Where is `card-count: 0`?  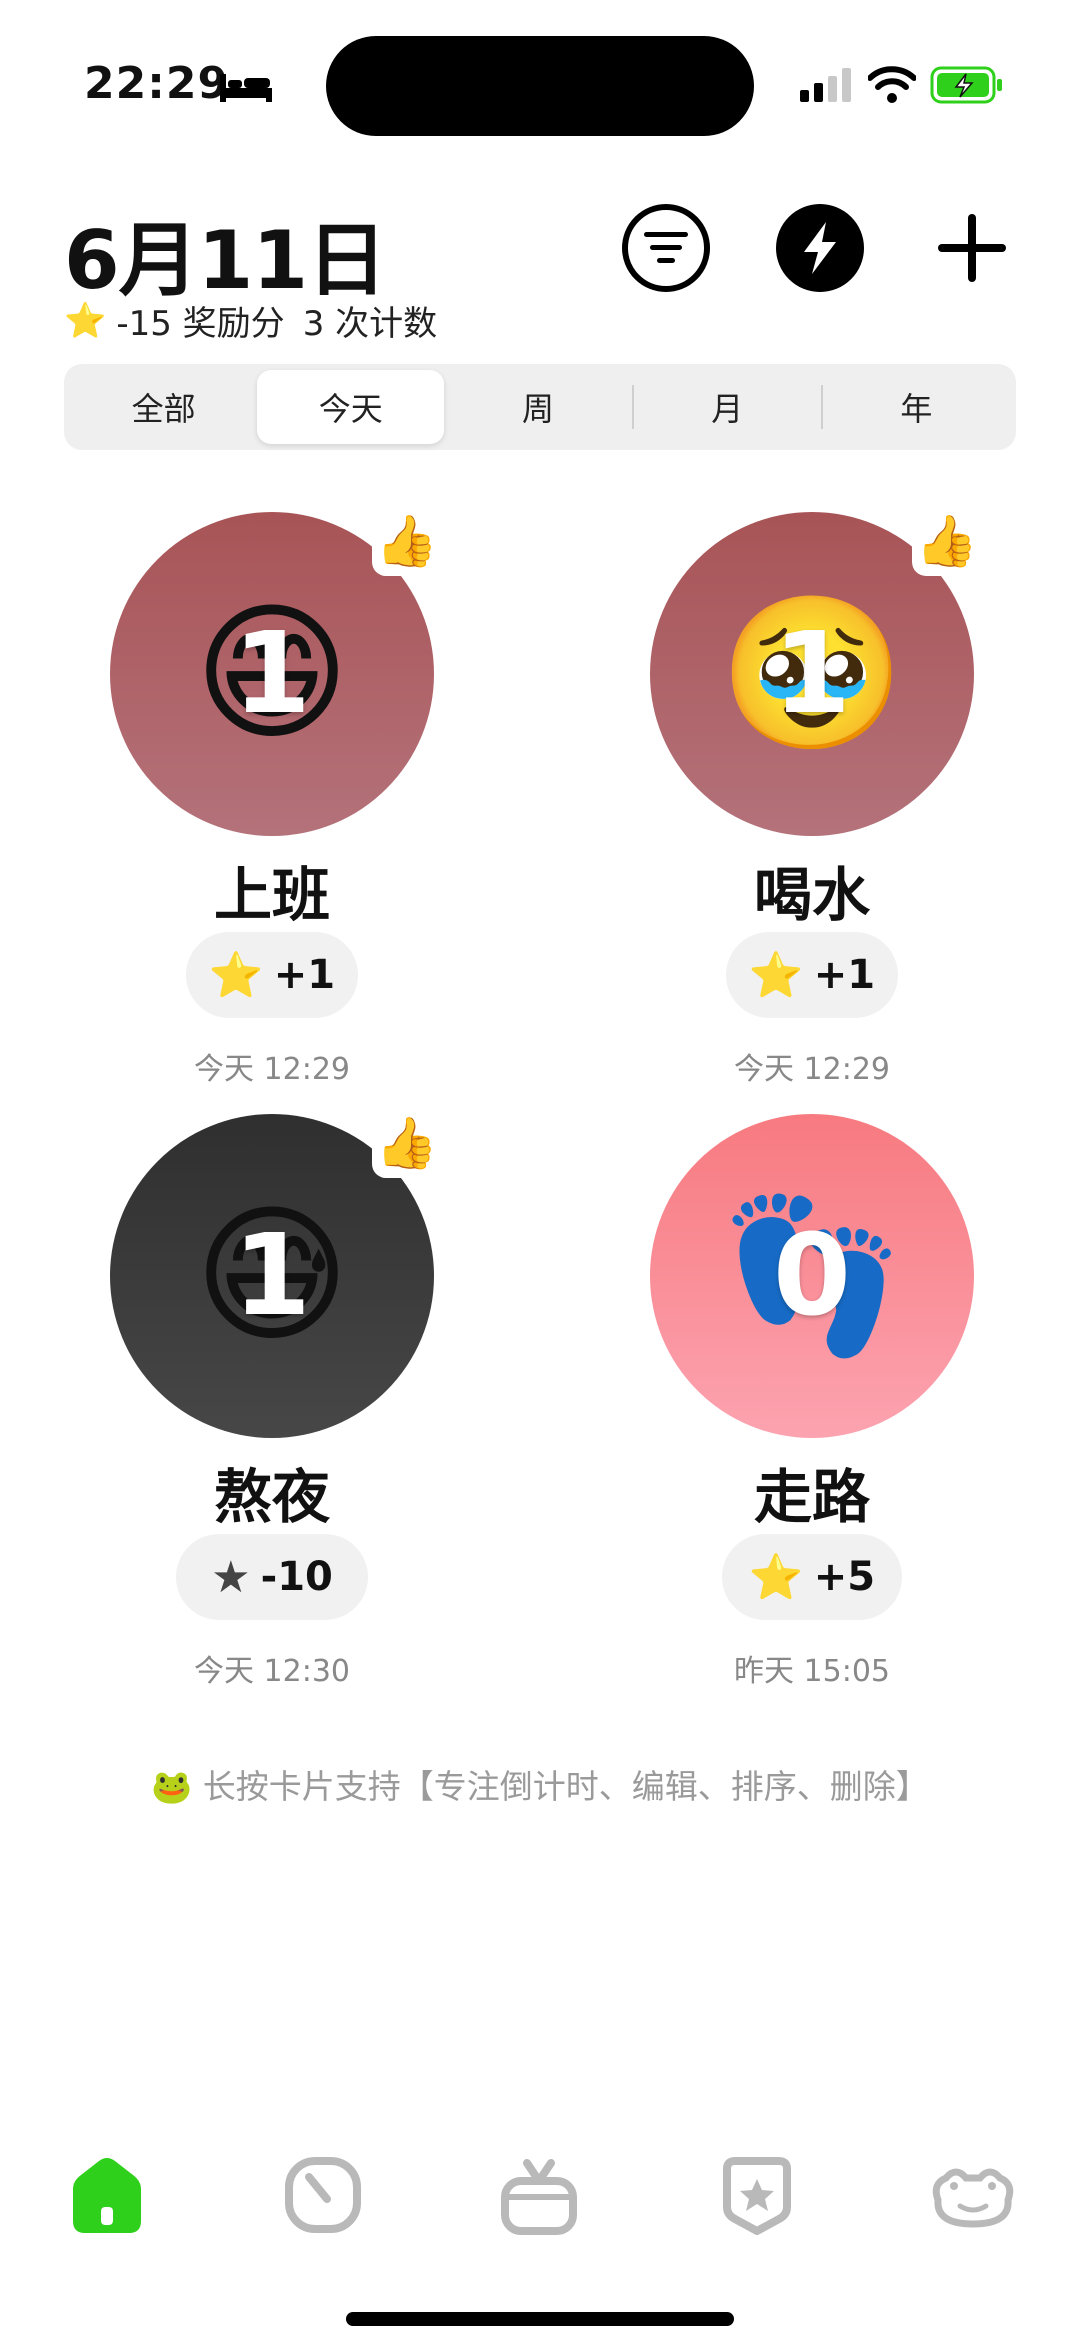 card-count: 0 is located at coordinates (812, 1276).